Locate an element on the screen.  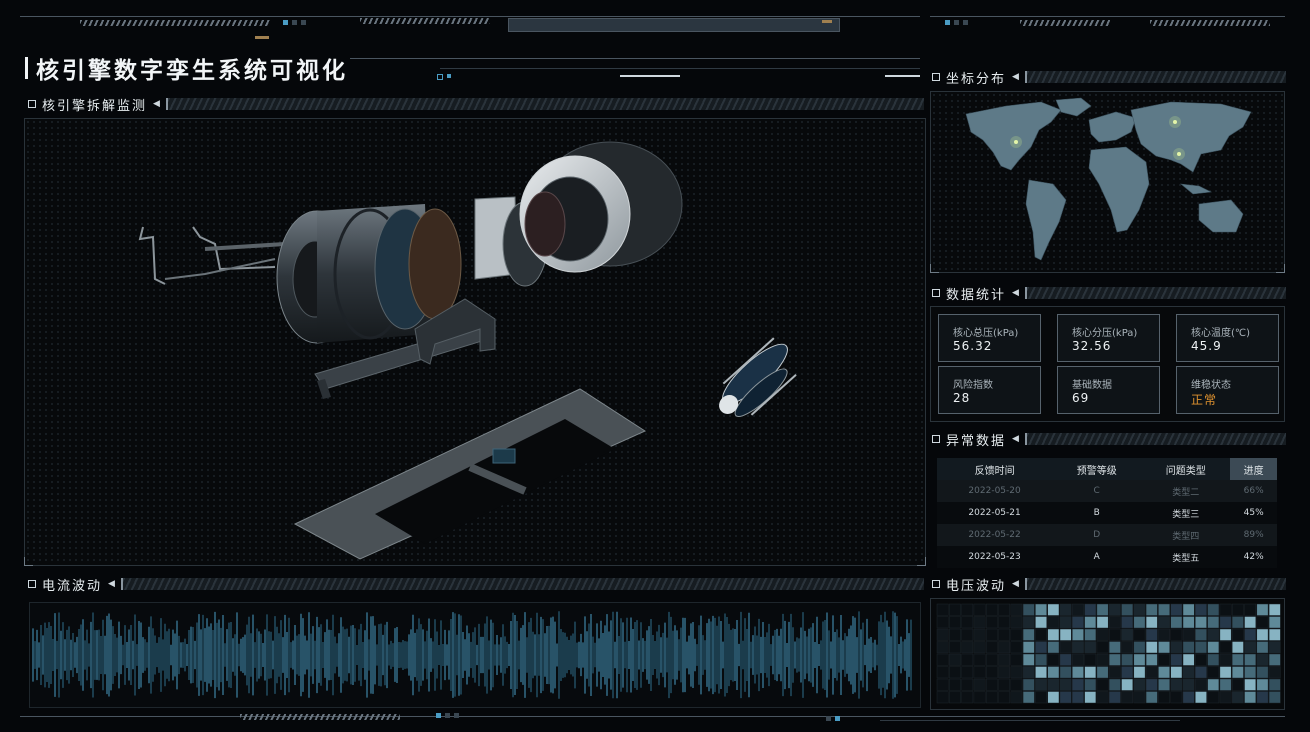
cell-type: 类型四 is located at coordinates (1186, 535).